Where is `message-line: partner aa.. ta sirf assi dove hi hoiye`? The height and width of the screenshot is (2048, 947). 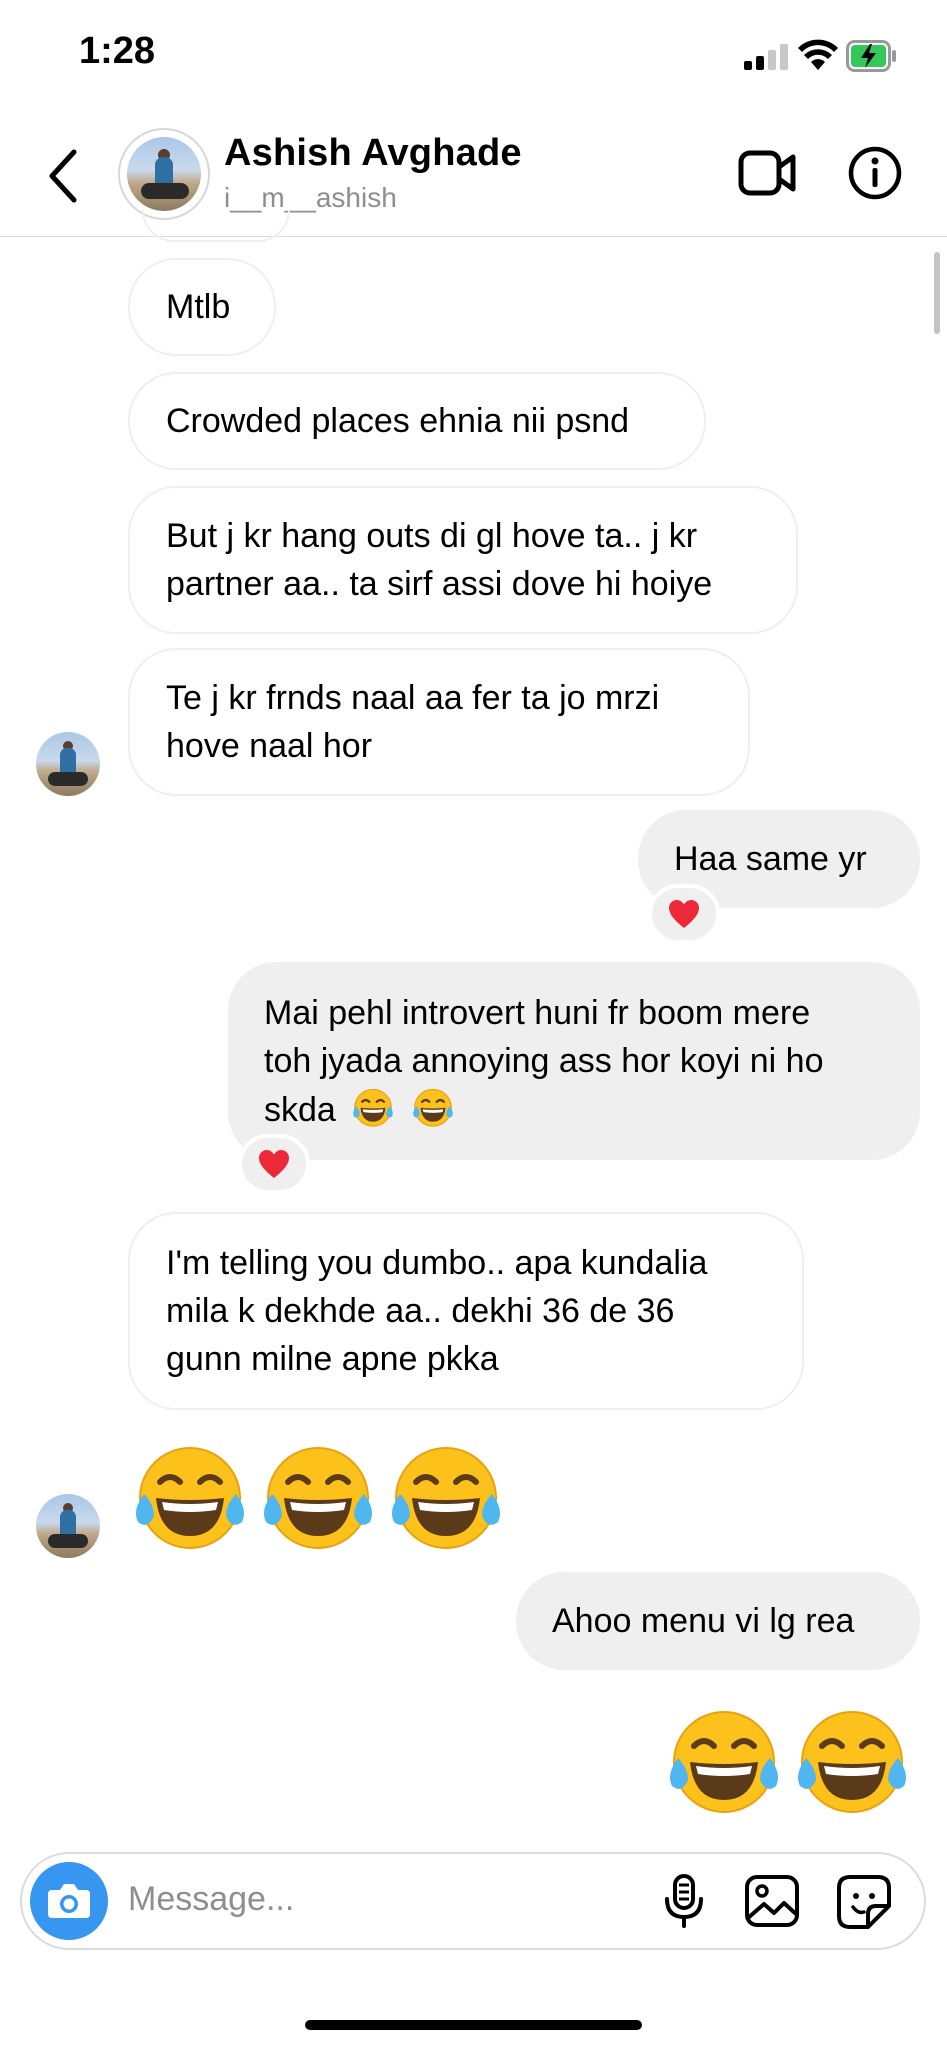
message-line: partner aa.. ta sirf assi dove hi hoiye is located at coordinates (439, 584).